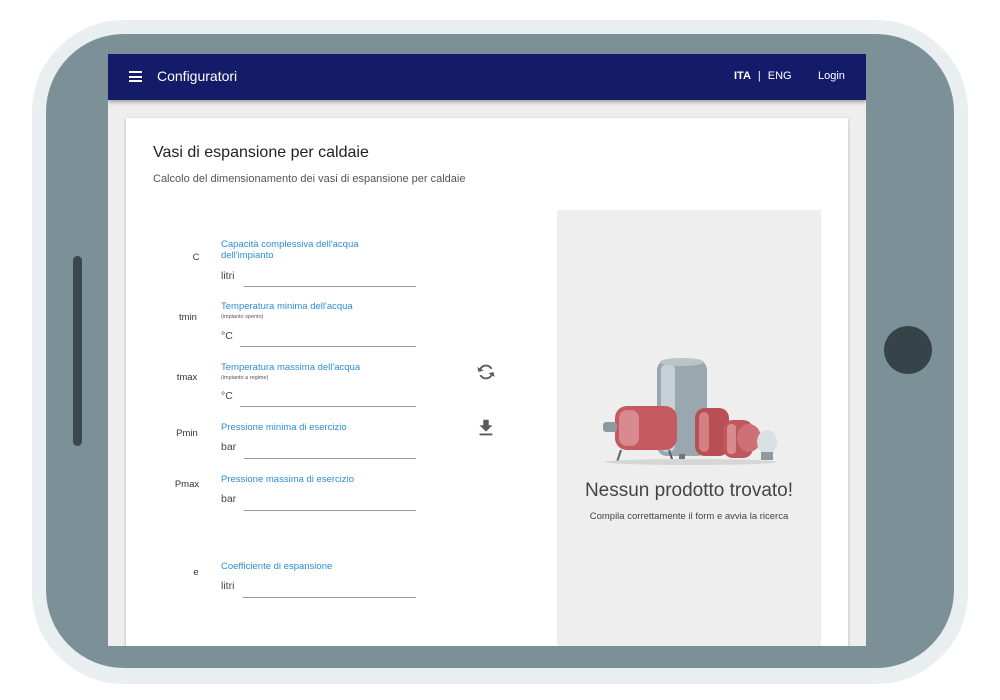 The height and width of the screenshot is (700, 1000). Describe the element at coordinates (763, 76) in the screenshot. I see `language-switch: ITA | ENG` at that location.